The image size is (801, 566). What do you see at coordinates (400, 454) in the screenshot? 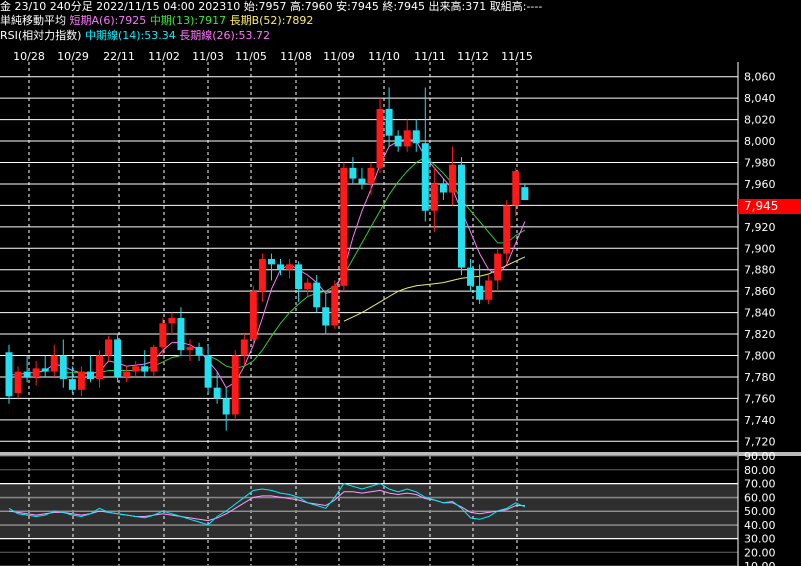
I see `panel-separator` at bounding box center [400, 454].